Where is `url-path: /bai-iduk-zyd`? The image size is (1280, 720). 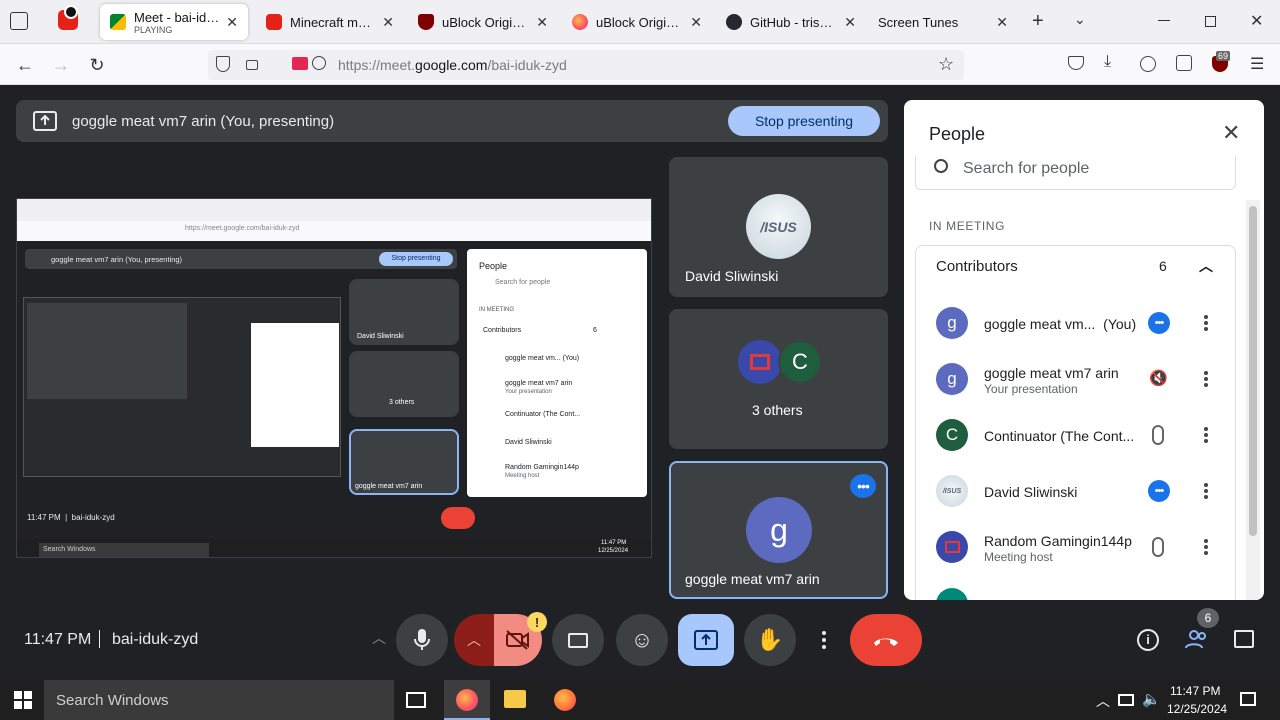 url-path: /bai-iduk-zyd is located at coordinates (527, 65).